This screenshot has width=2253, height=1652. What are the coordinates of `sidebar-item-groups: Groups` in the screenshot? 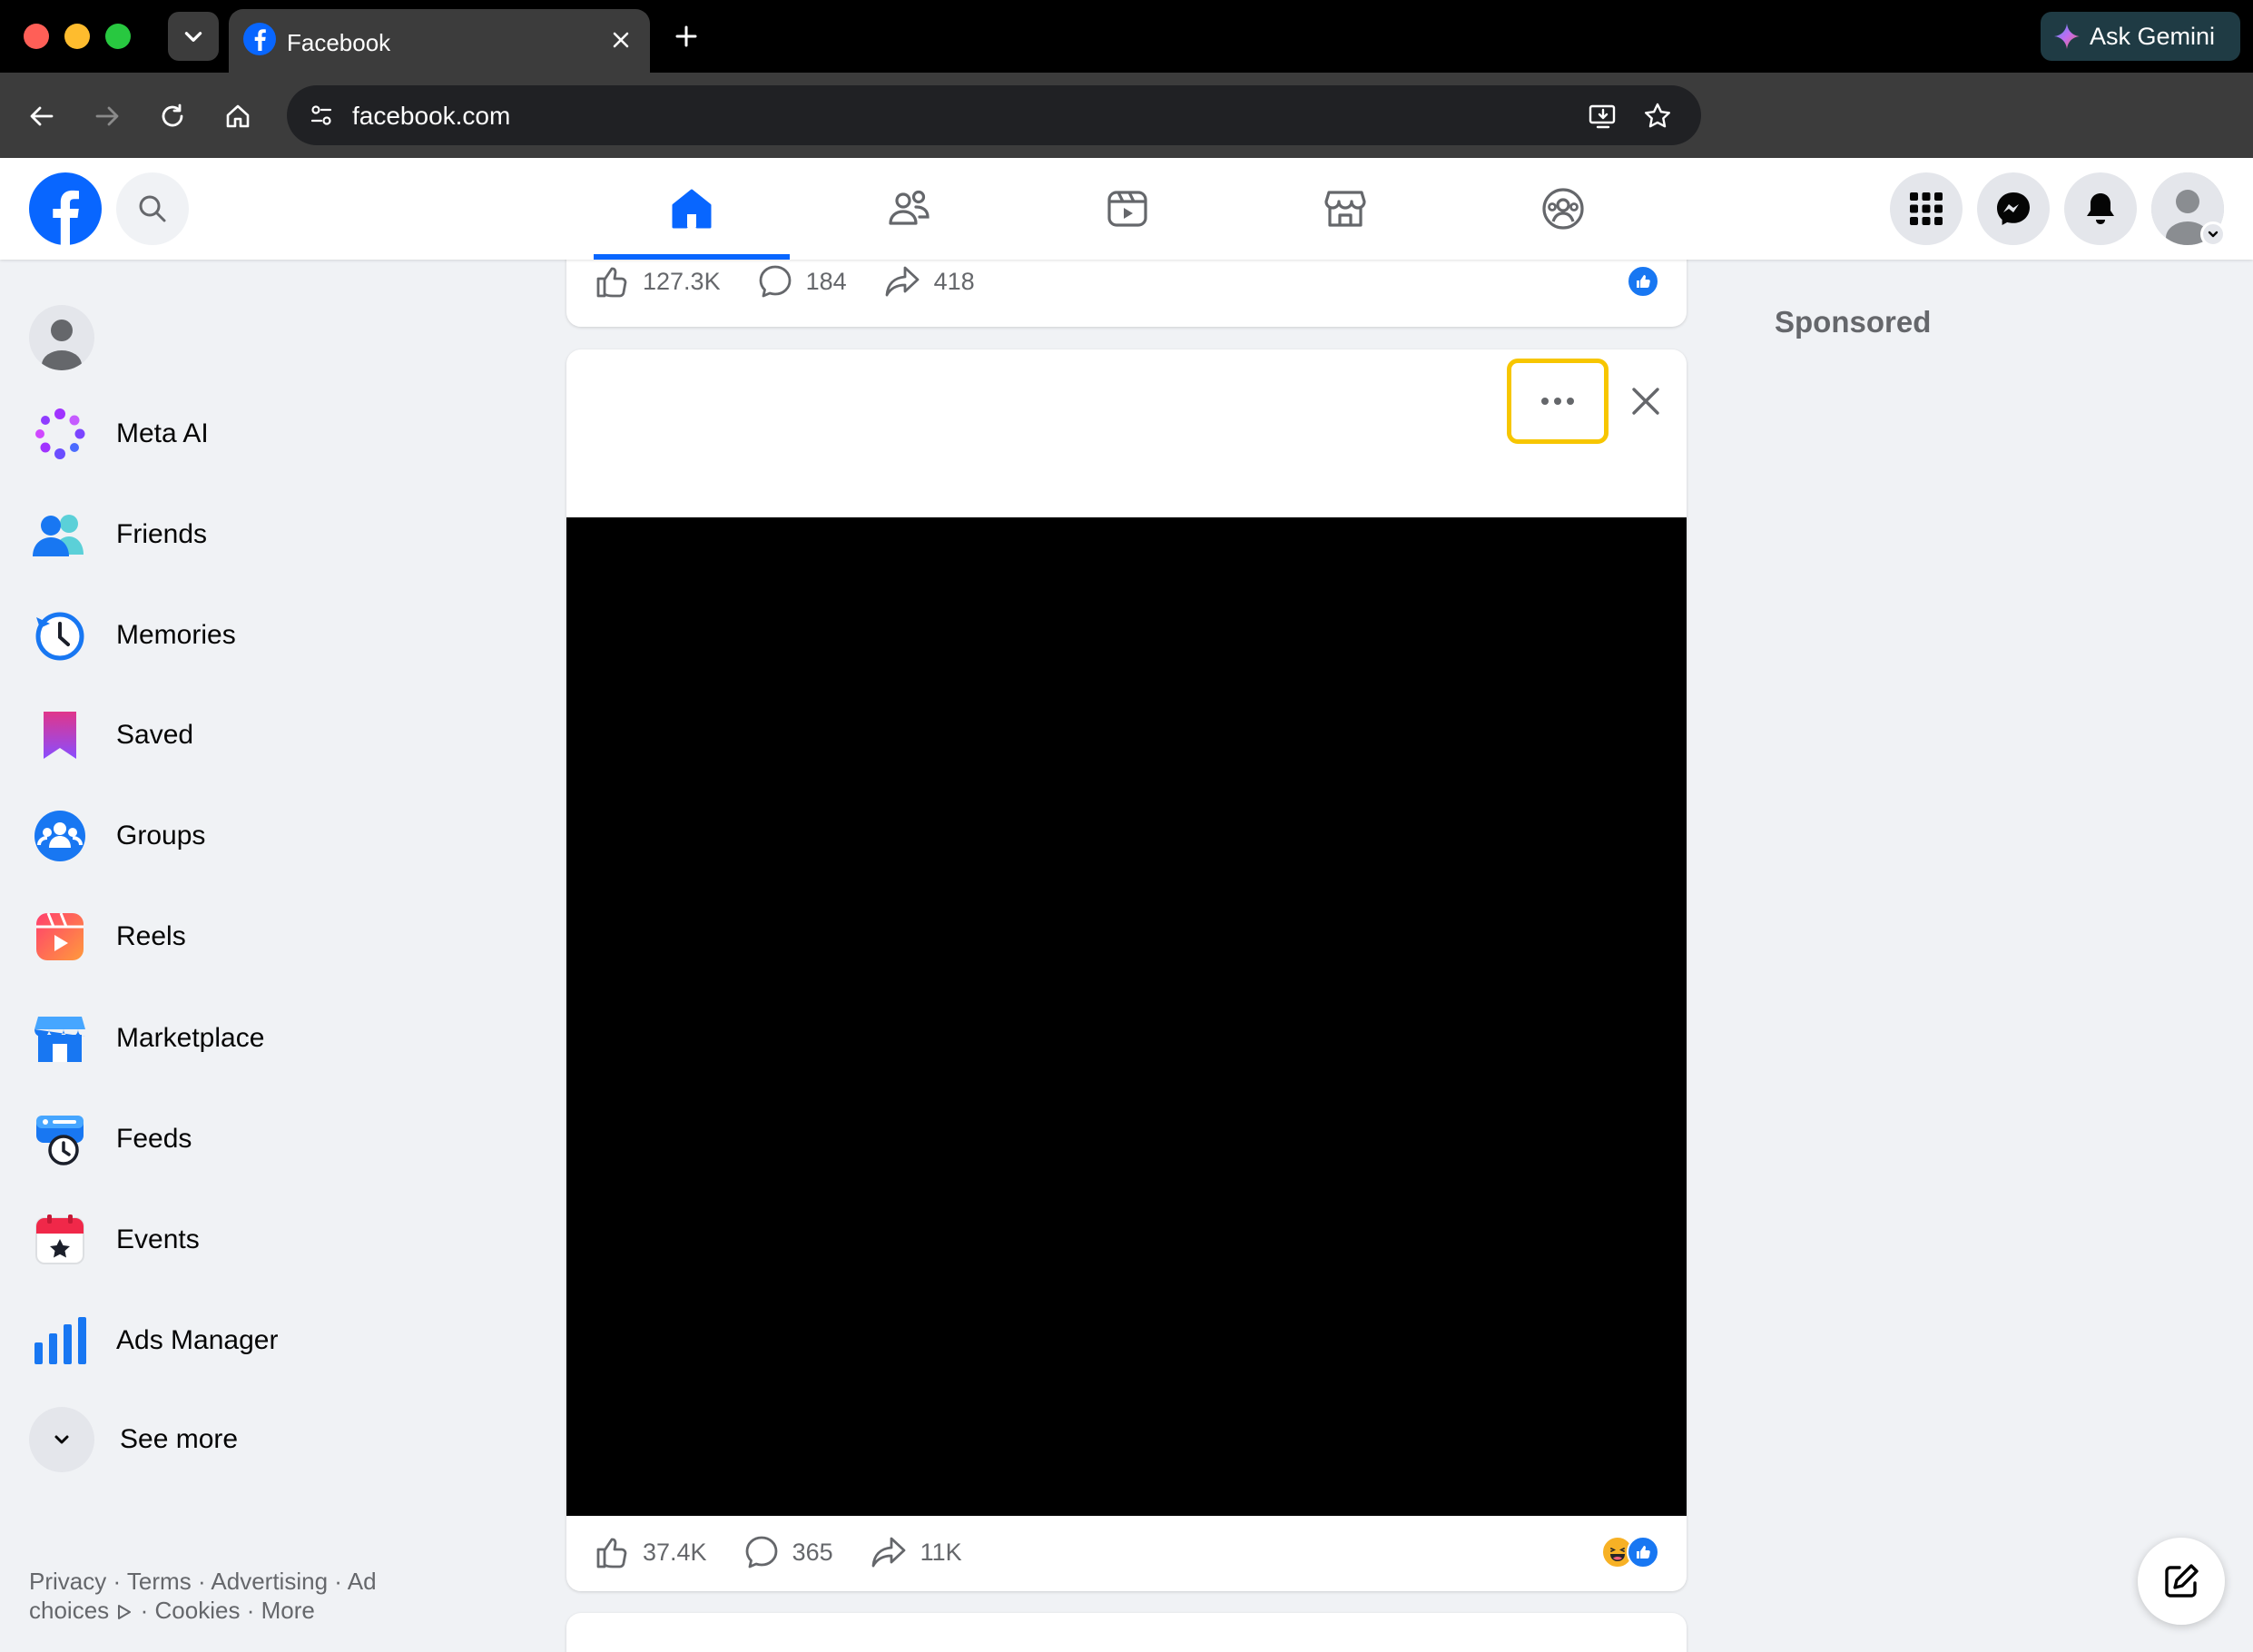 It's located at (269, 836).